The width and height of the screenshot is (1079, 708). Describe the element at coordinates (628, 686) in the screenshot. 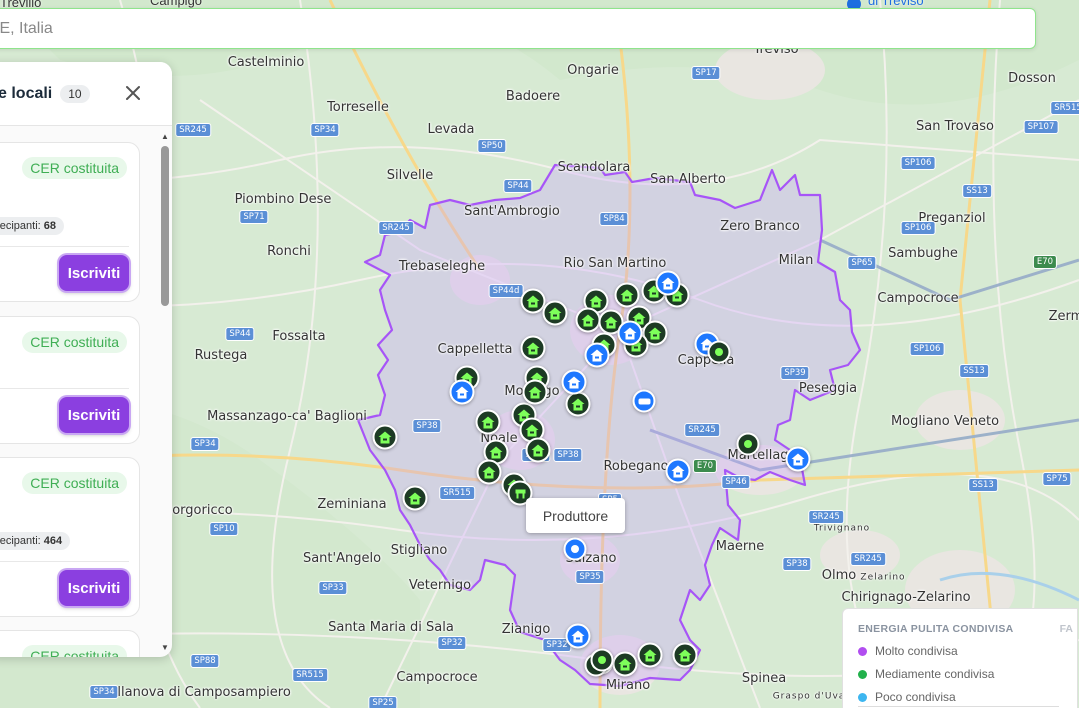

I see `place-label: Mirano` at that location.